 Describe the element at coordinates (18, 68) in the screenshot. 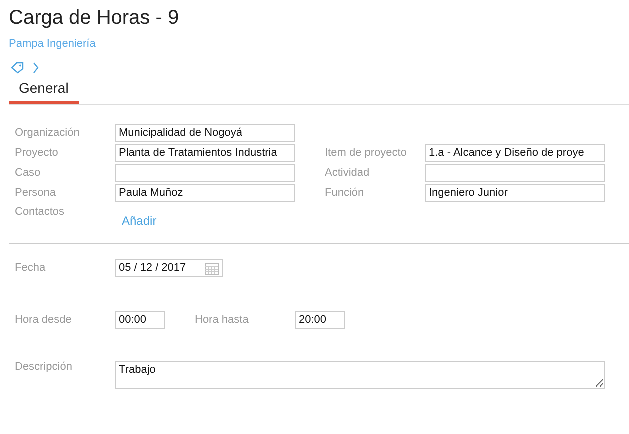

I see `tag-icon` at that location.